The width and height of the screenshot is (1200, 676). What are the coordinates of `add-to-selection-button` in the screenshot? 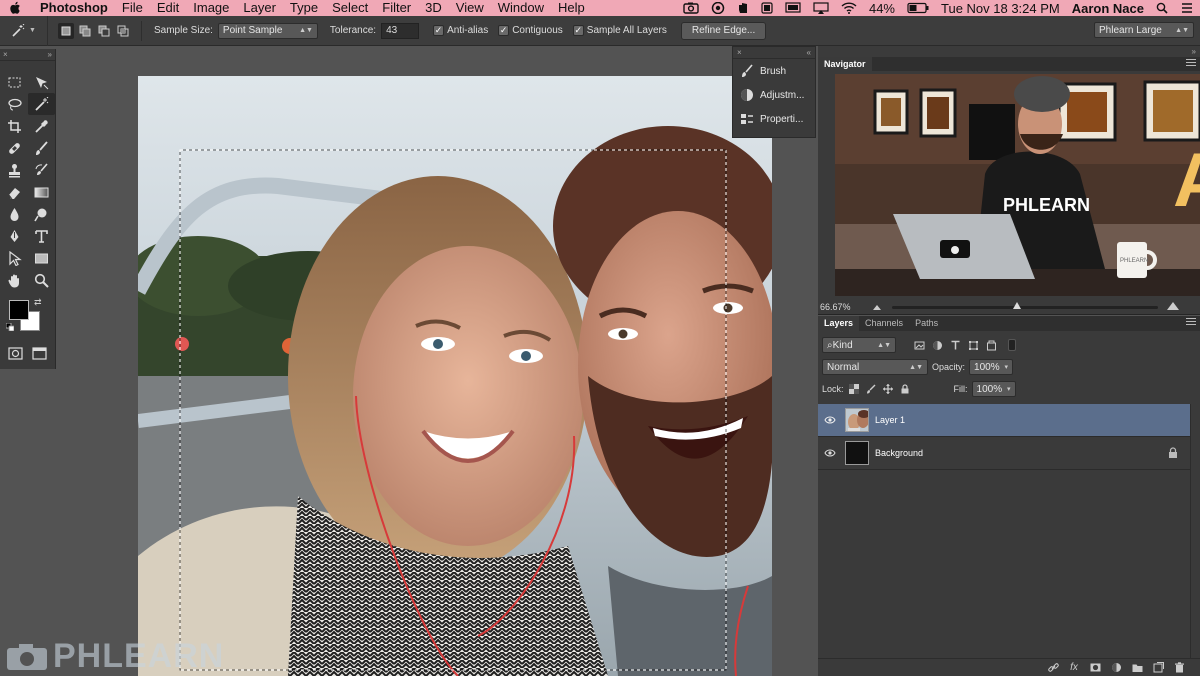 It's located at (85, 31).